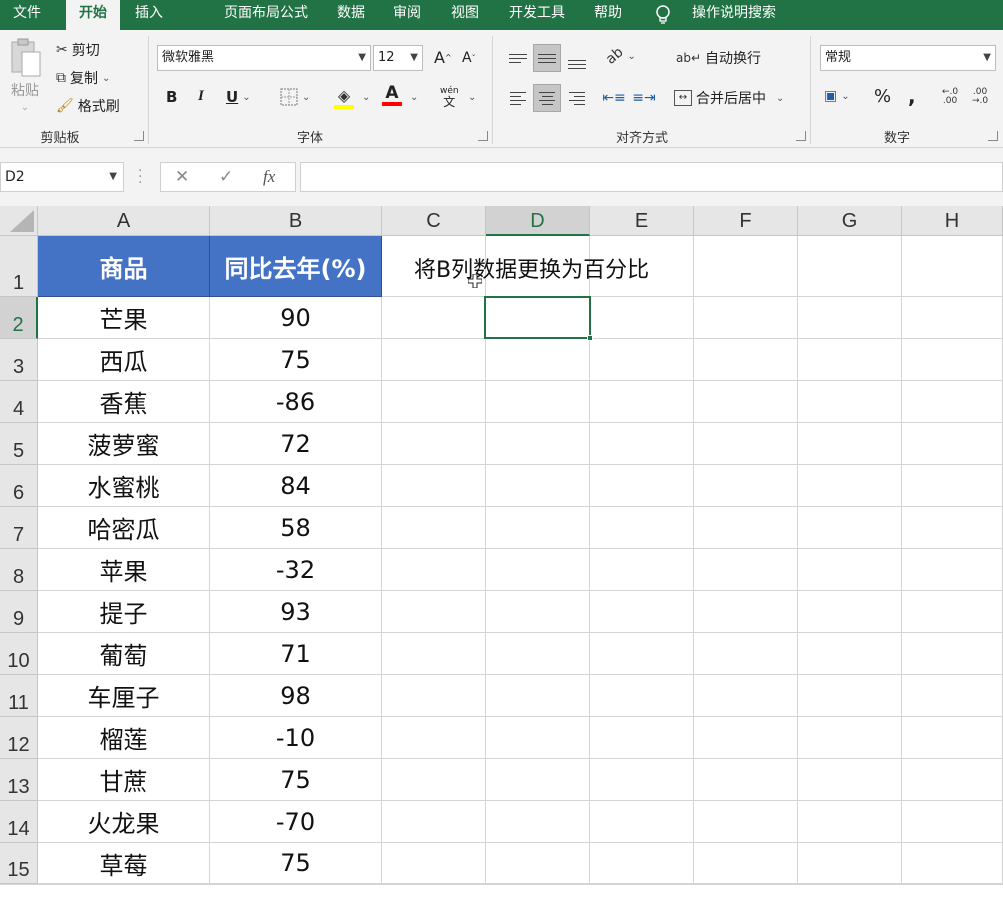 This screenshot has height=898, width=1003. What do you see at coordinates (850, 444) in the screenshot?
I see `cell-g5` at bounding box center [850, 444].